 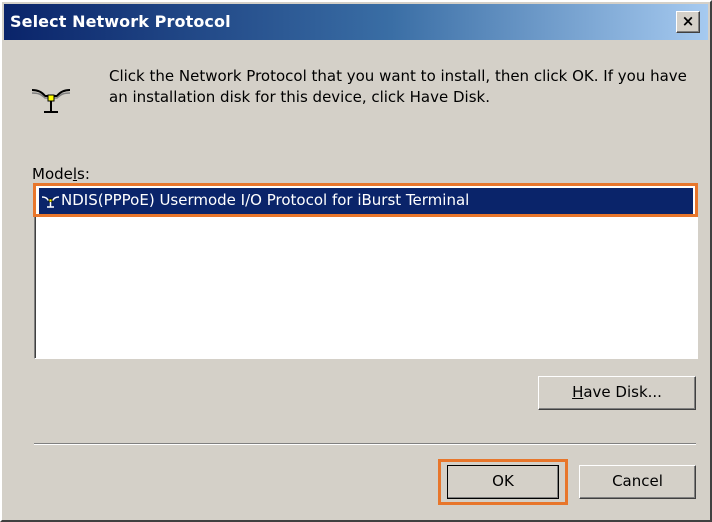 I want to click on models-label-part1: Mode, so click(x=52, y=174).